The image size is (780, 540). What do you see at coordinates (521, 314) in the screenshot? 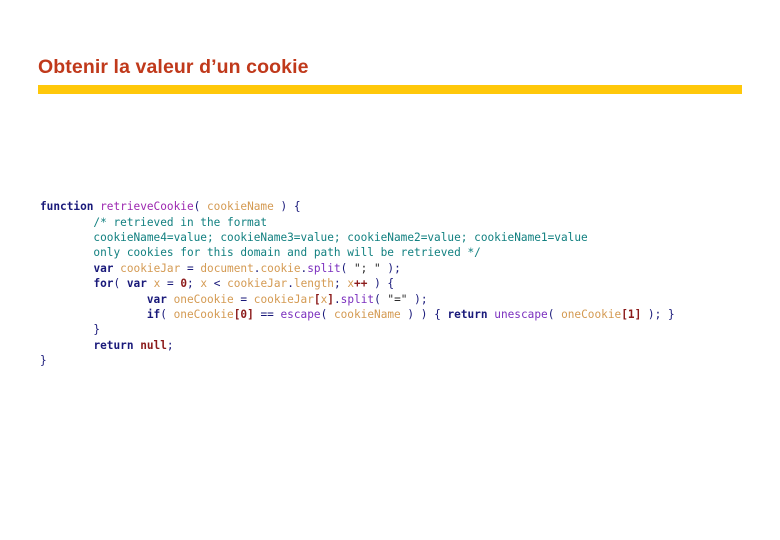
I see `code-token: unescape` at bounding box center [521, 314].